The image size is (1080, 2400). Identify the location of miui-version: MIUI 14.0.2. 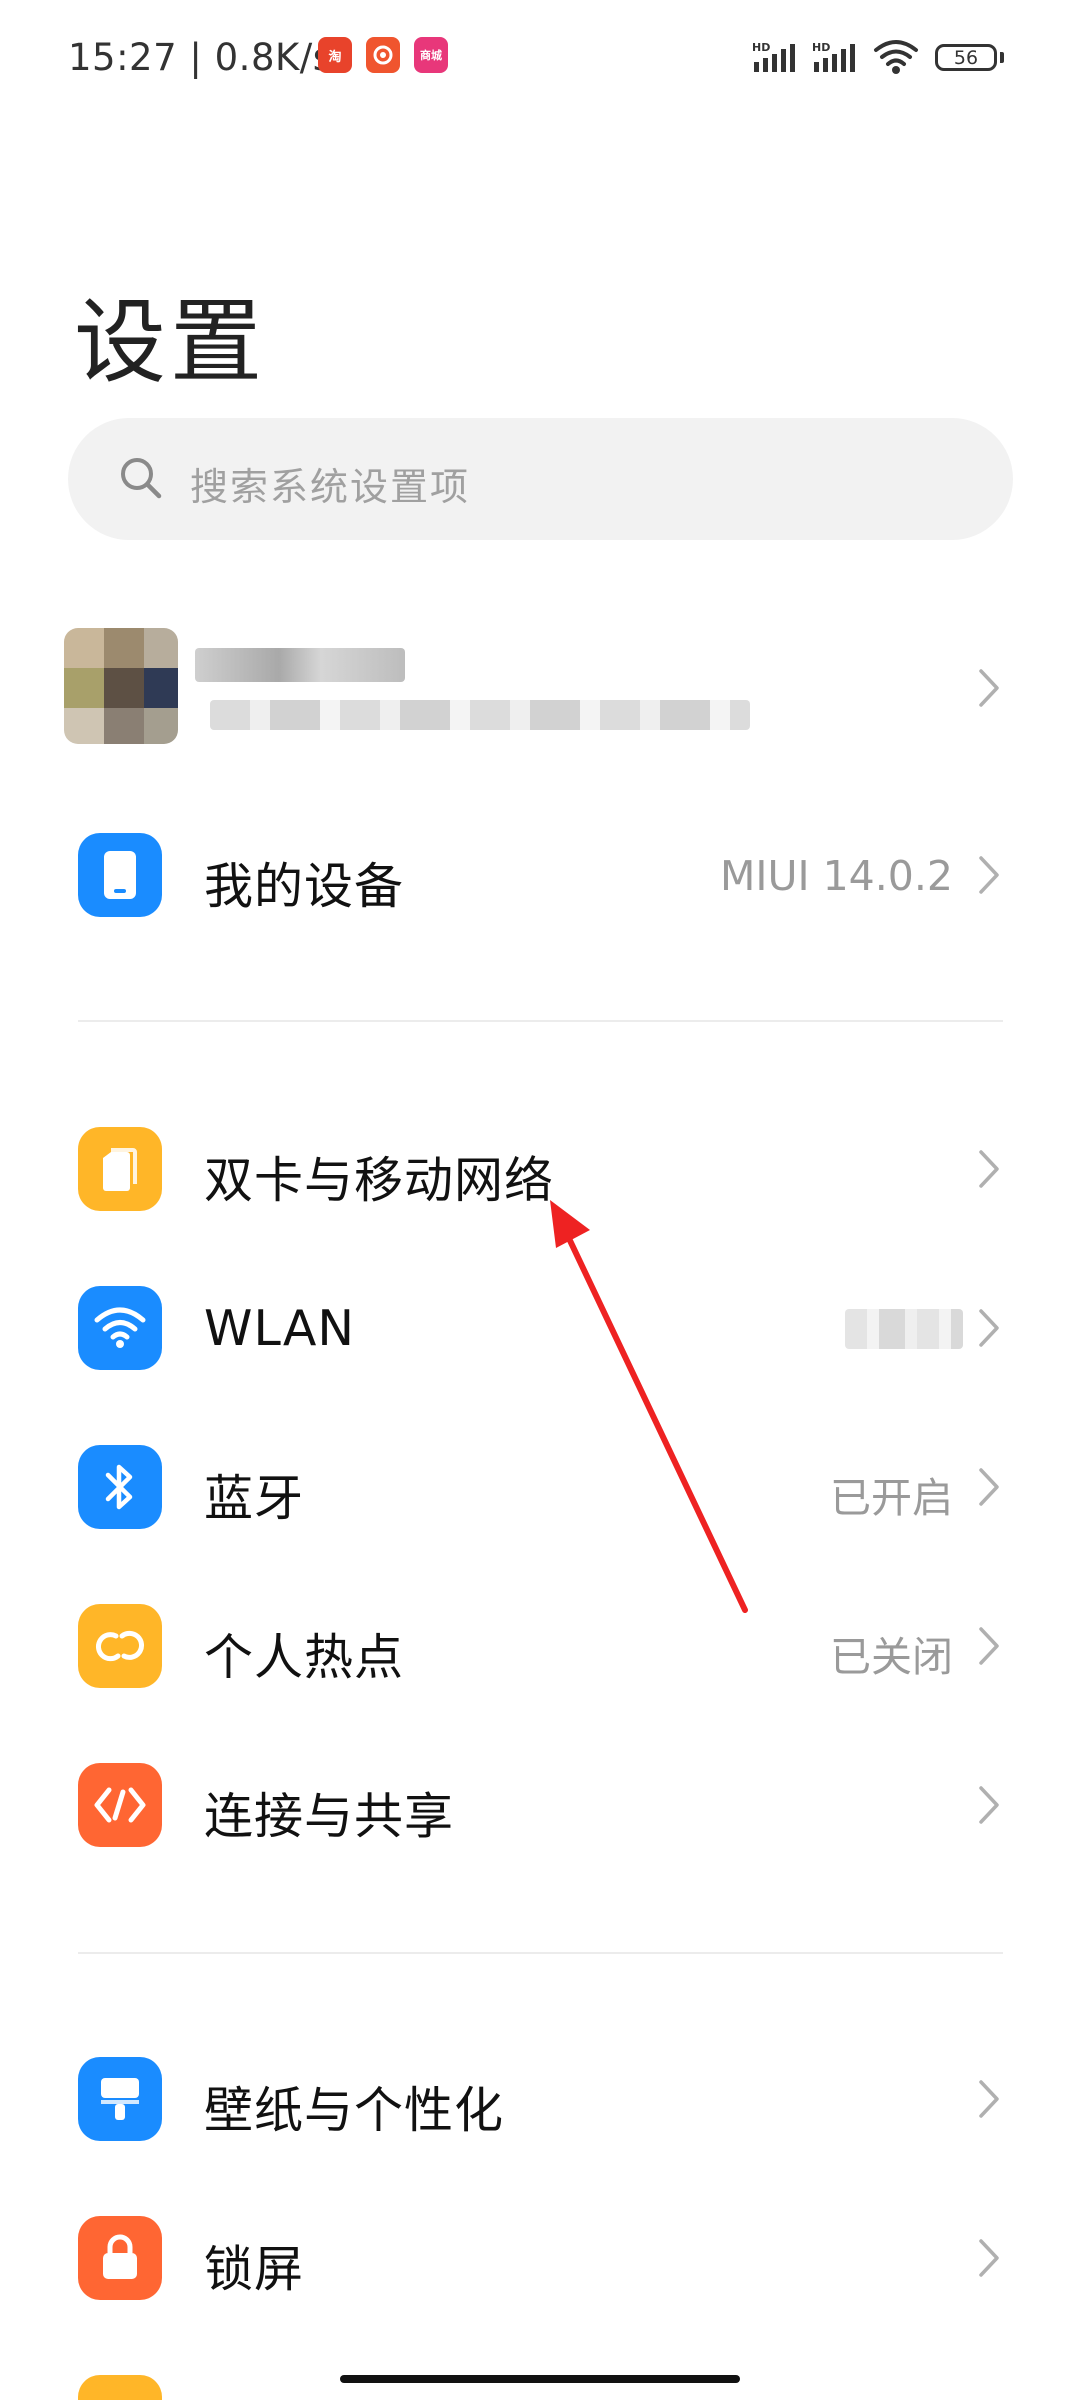
(836, 876).